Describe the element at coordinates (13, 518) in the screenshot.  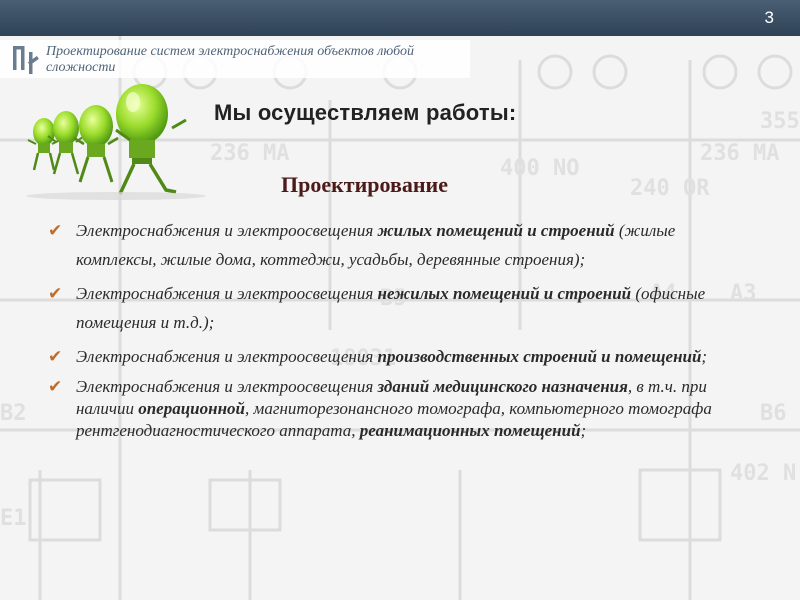
I see `svg-text: E1` at that location.